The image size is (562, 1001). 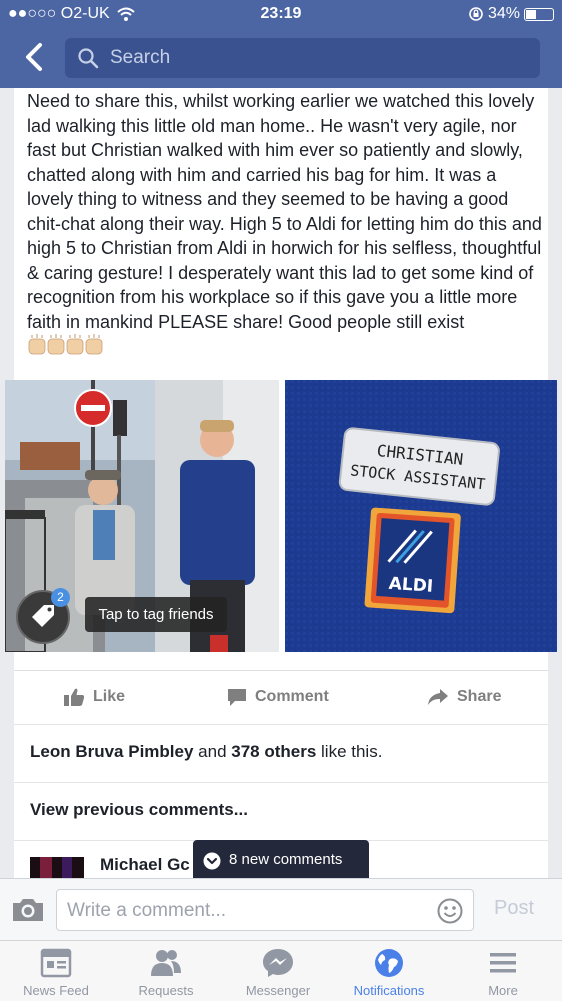 I want to click on chevron-down-icon, so click(x=212, y=861).